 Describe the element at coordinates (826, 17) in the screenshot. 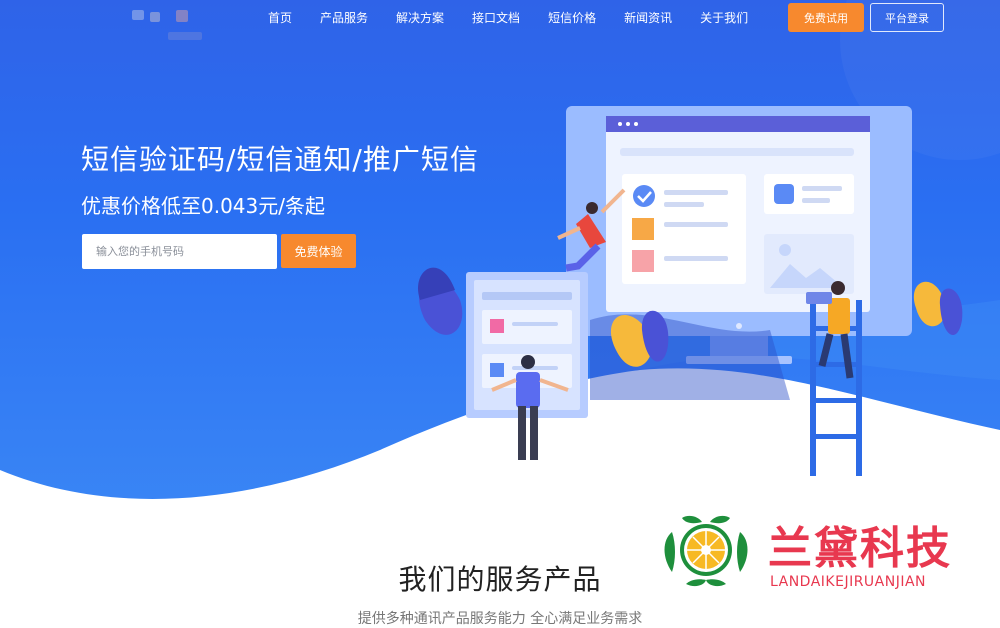

I see `free-trial-button: 免费试用` at that location.